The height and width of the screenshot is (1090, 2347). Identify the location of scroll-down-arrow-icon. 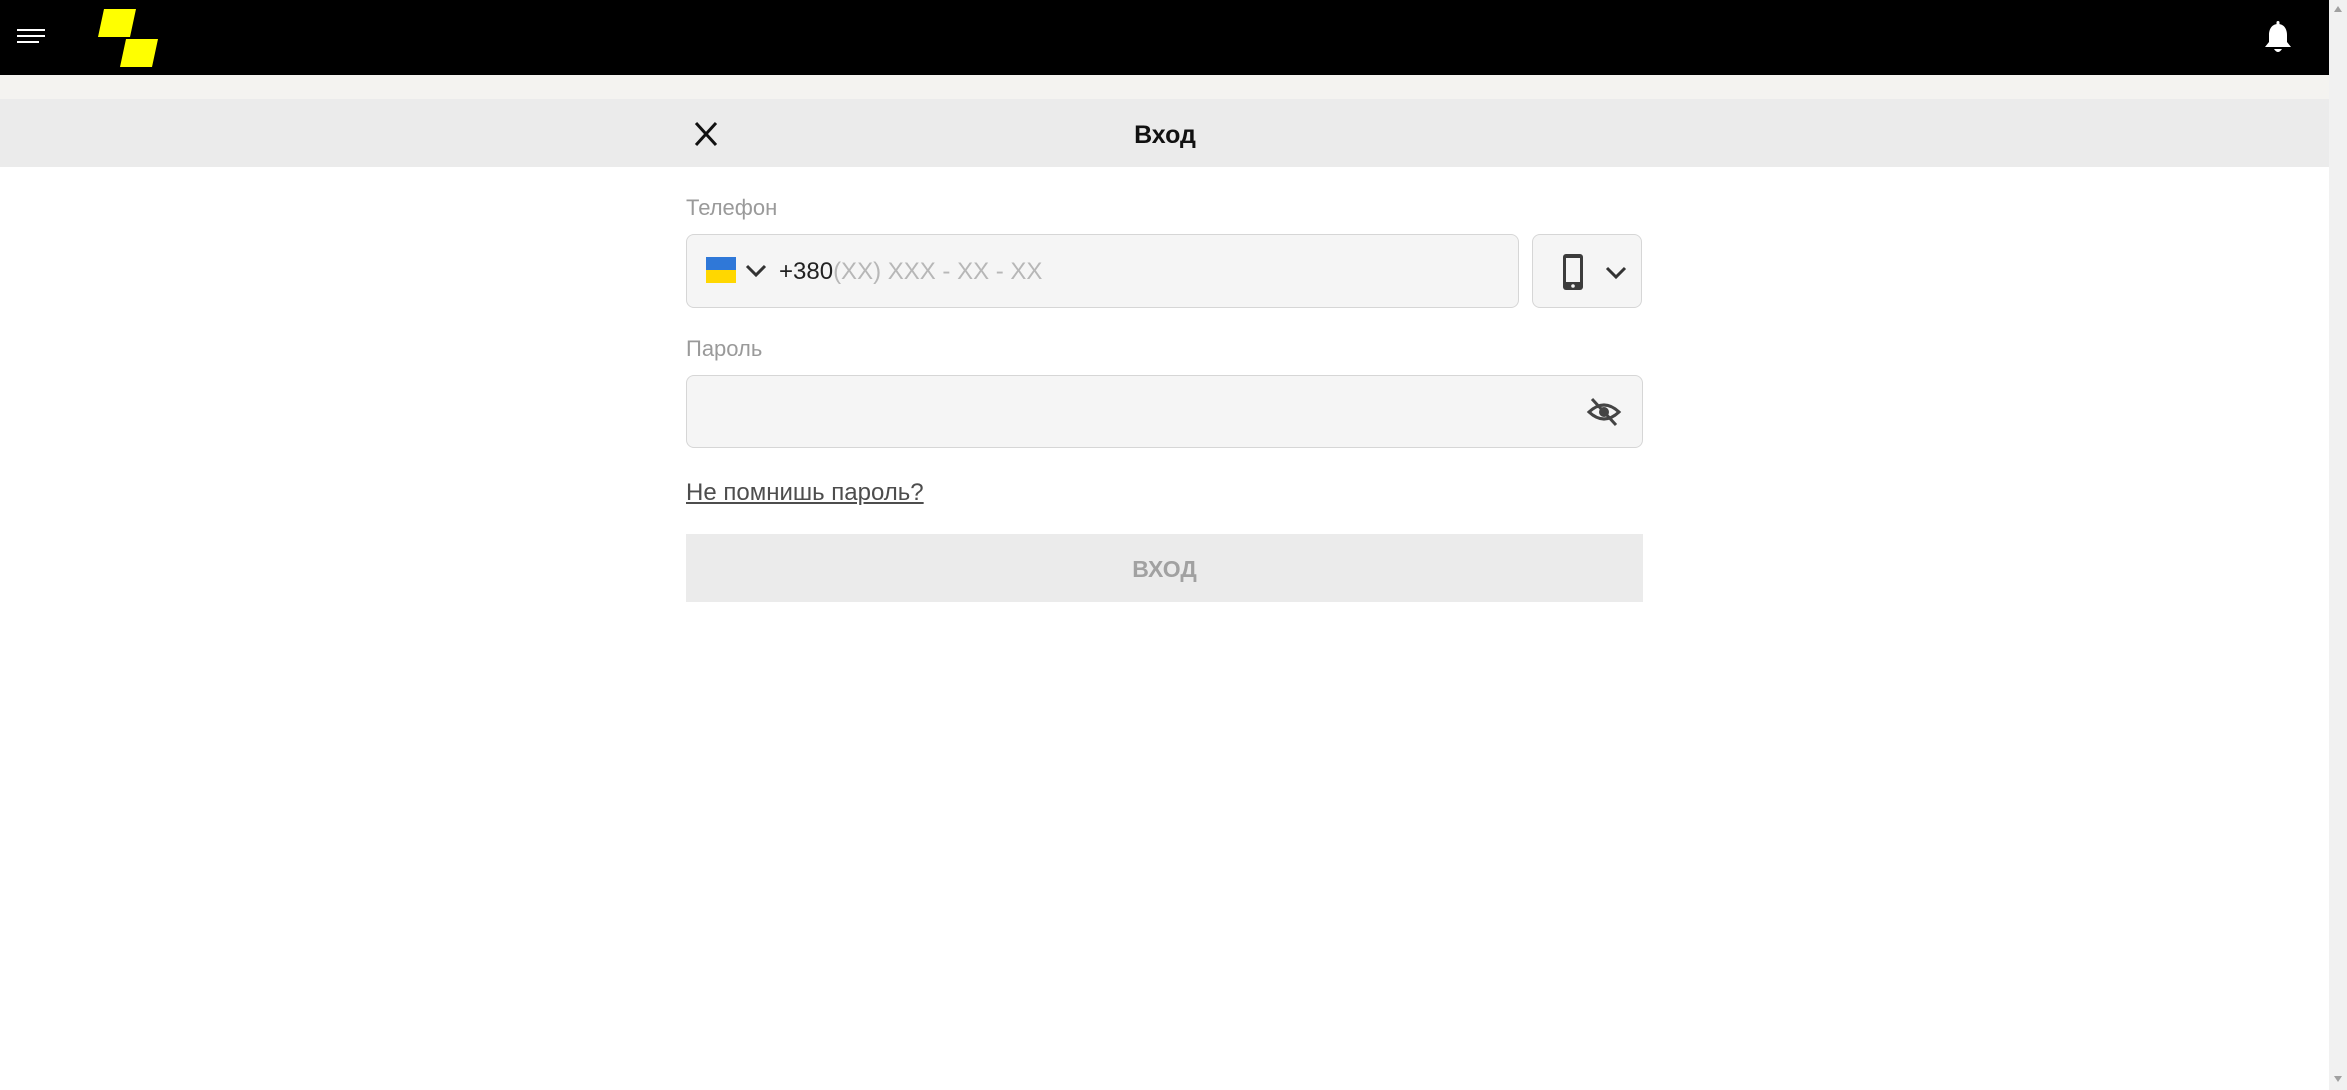
(2338, 1079).